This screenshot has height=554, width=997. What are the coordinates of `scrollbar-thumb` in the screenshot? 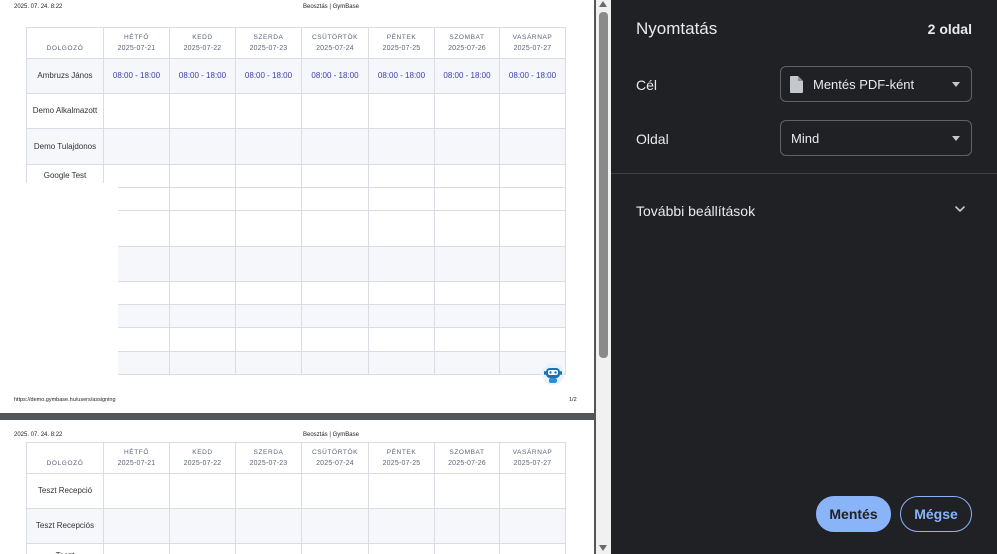 It's located at (603, 185).